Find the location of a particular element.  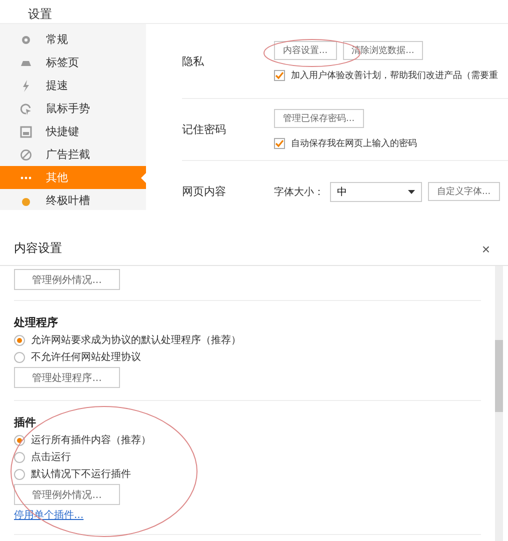

section-label: 网页内容 is located at coordinates (204, 191).